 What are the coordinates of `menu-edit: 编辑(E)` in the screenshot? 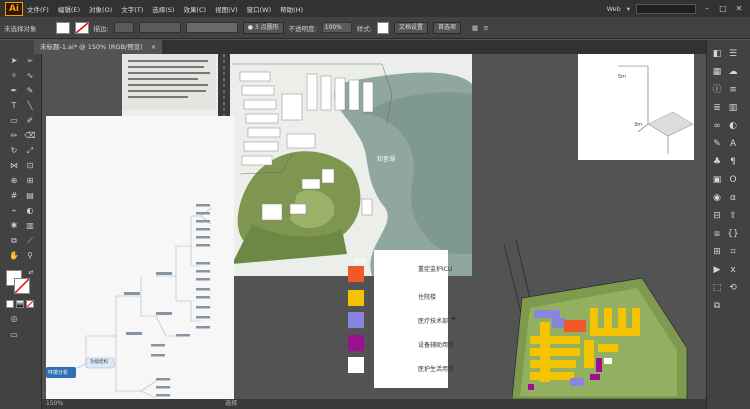 It's located at (69, 9).